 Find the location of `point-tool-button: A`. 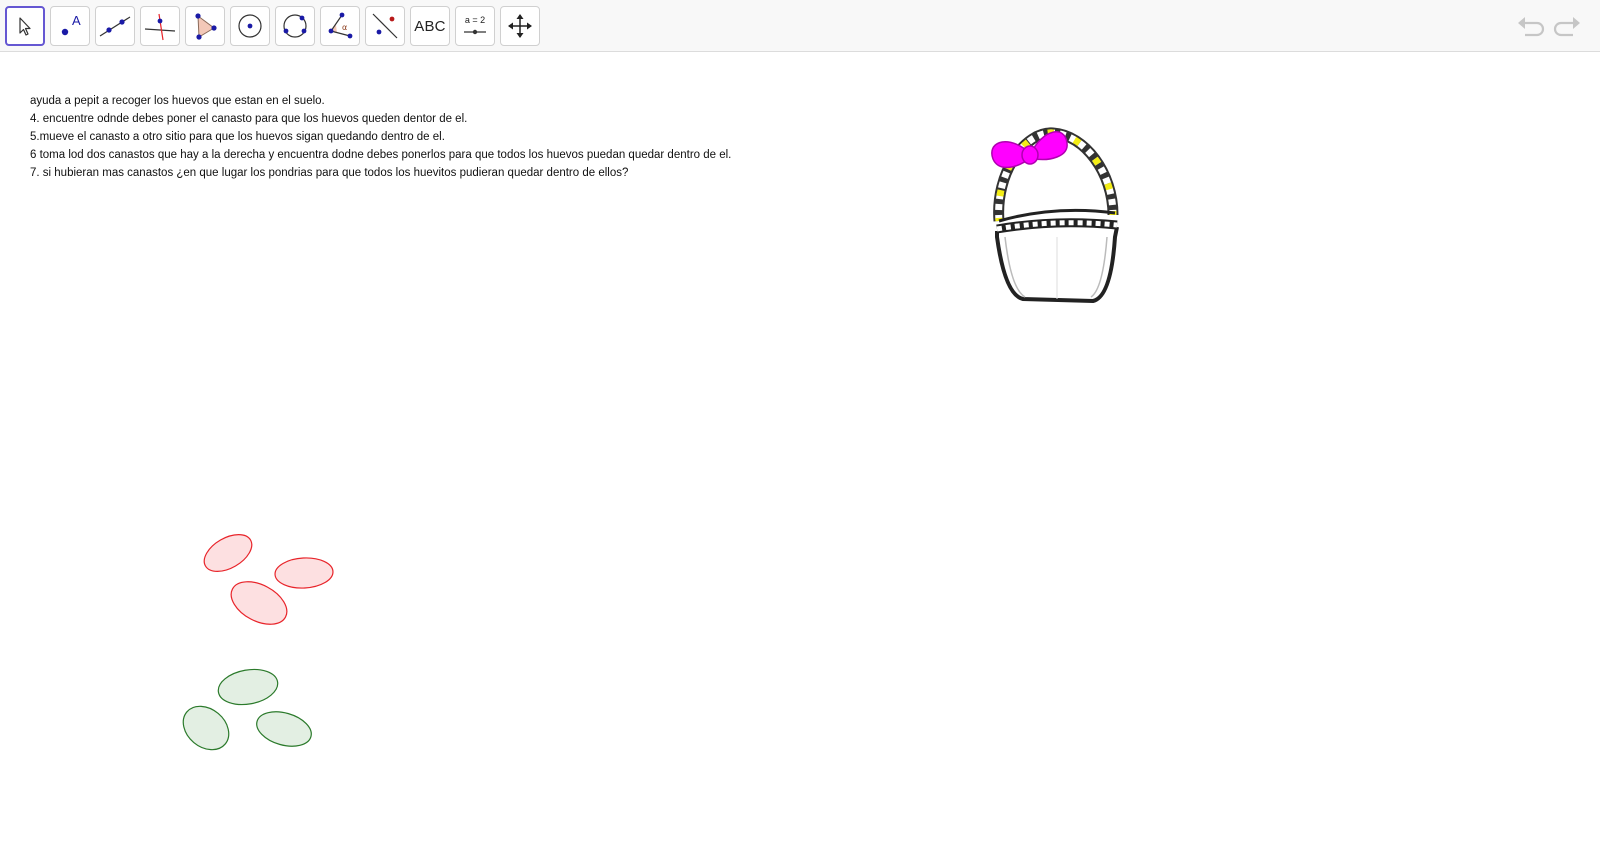

point-tool-button: A is located at coordinates (70, 26).